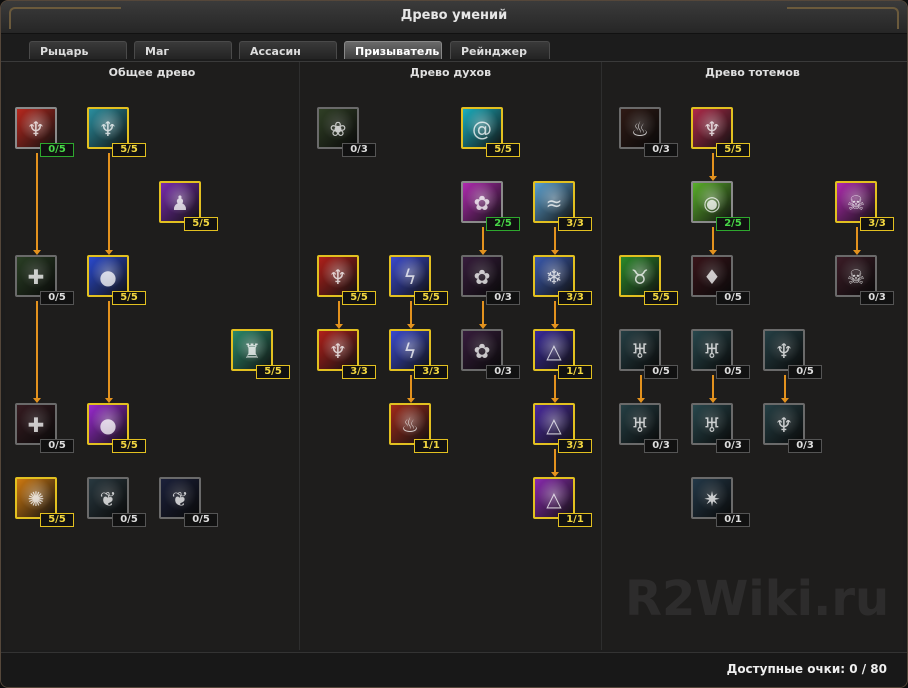 The height and width of the screenshot is (688, 908). I want to click on available-points: Доступные очки: 0 / 80, so click(806, 669).